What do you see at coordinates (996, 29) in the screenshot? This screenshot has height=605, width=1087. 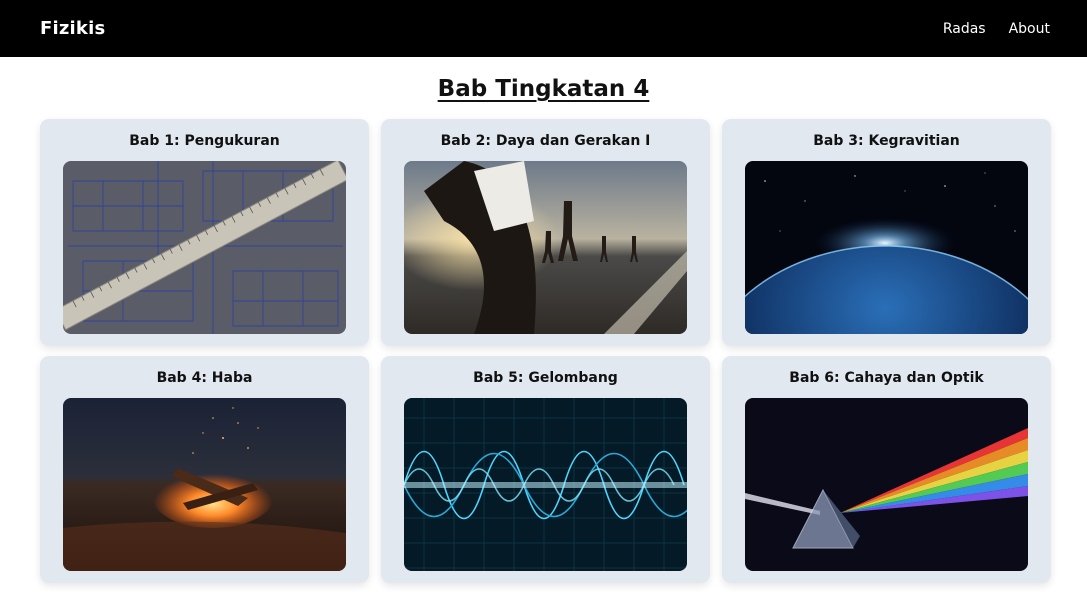 I see `nav-links: Radas About` at bounding box center [996, 29].